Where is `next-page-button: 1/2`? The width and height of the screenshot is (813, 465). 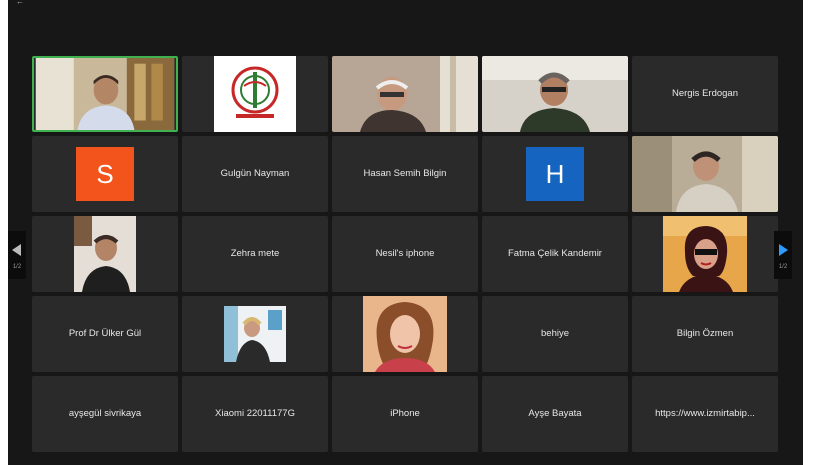 next-page-button: 1/2 is located at coordinates (783, 255).